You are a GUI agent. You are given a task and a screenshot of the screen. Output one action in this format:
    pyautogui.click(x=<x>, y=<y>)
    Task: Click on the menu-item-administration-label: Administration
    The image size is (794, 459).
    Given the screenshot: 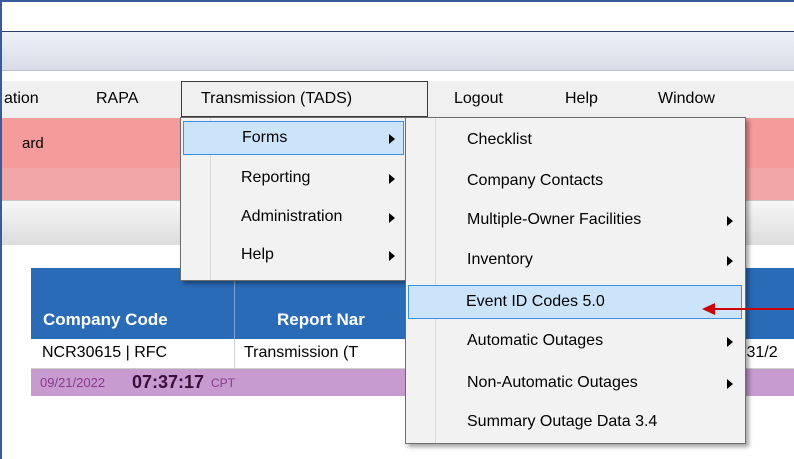 What is the action you would take?
    pyautogui.click(x=292, y=216)
    